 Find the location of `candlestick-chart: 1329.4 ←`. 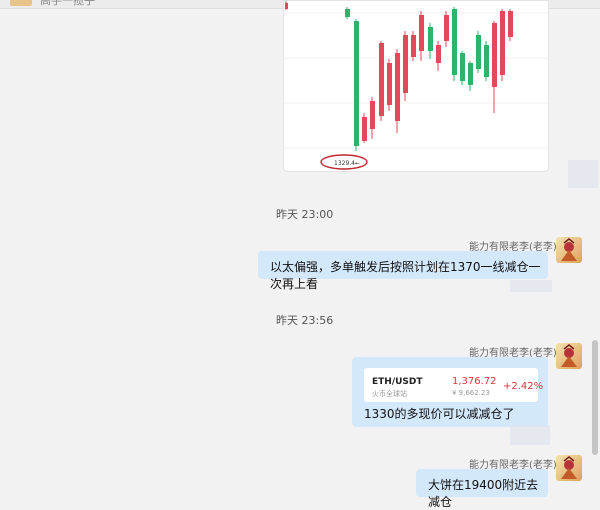

candlestick-chart: 1329.4 ← is located at coordinates (416, 85).